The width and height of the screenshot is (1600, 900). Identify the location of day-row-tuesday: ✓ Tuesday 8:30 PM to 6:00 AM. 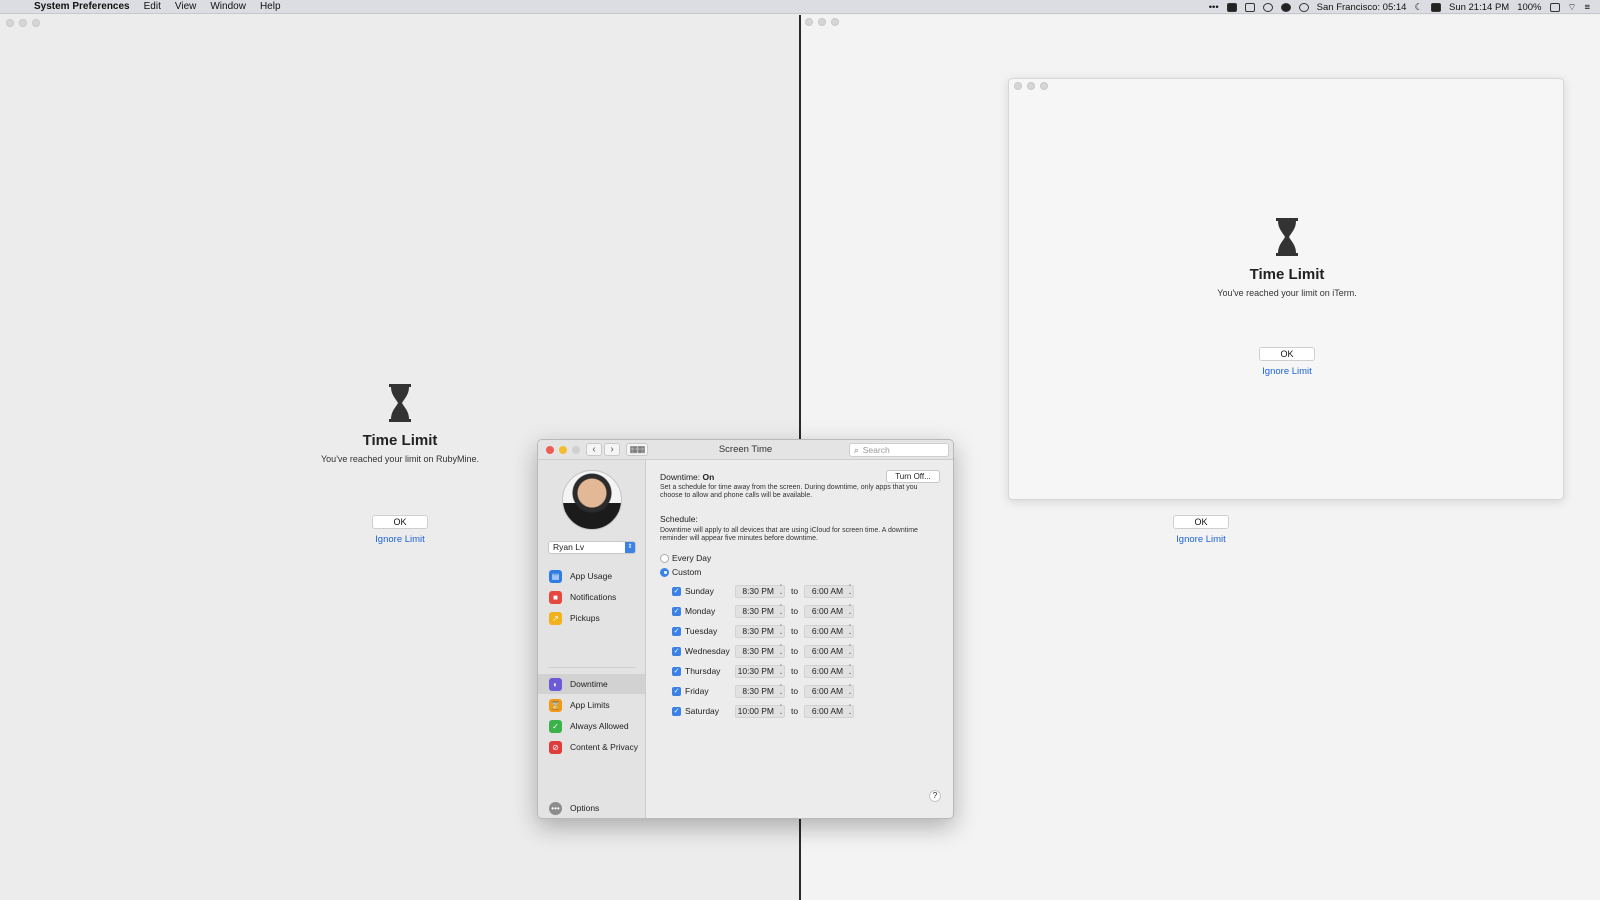
(763, 631).